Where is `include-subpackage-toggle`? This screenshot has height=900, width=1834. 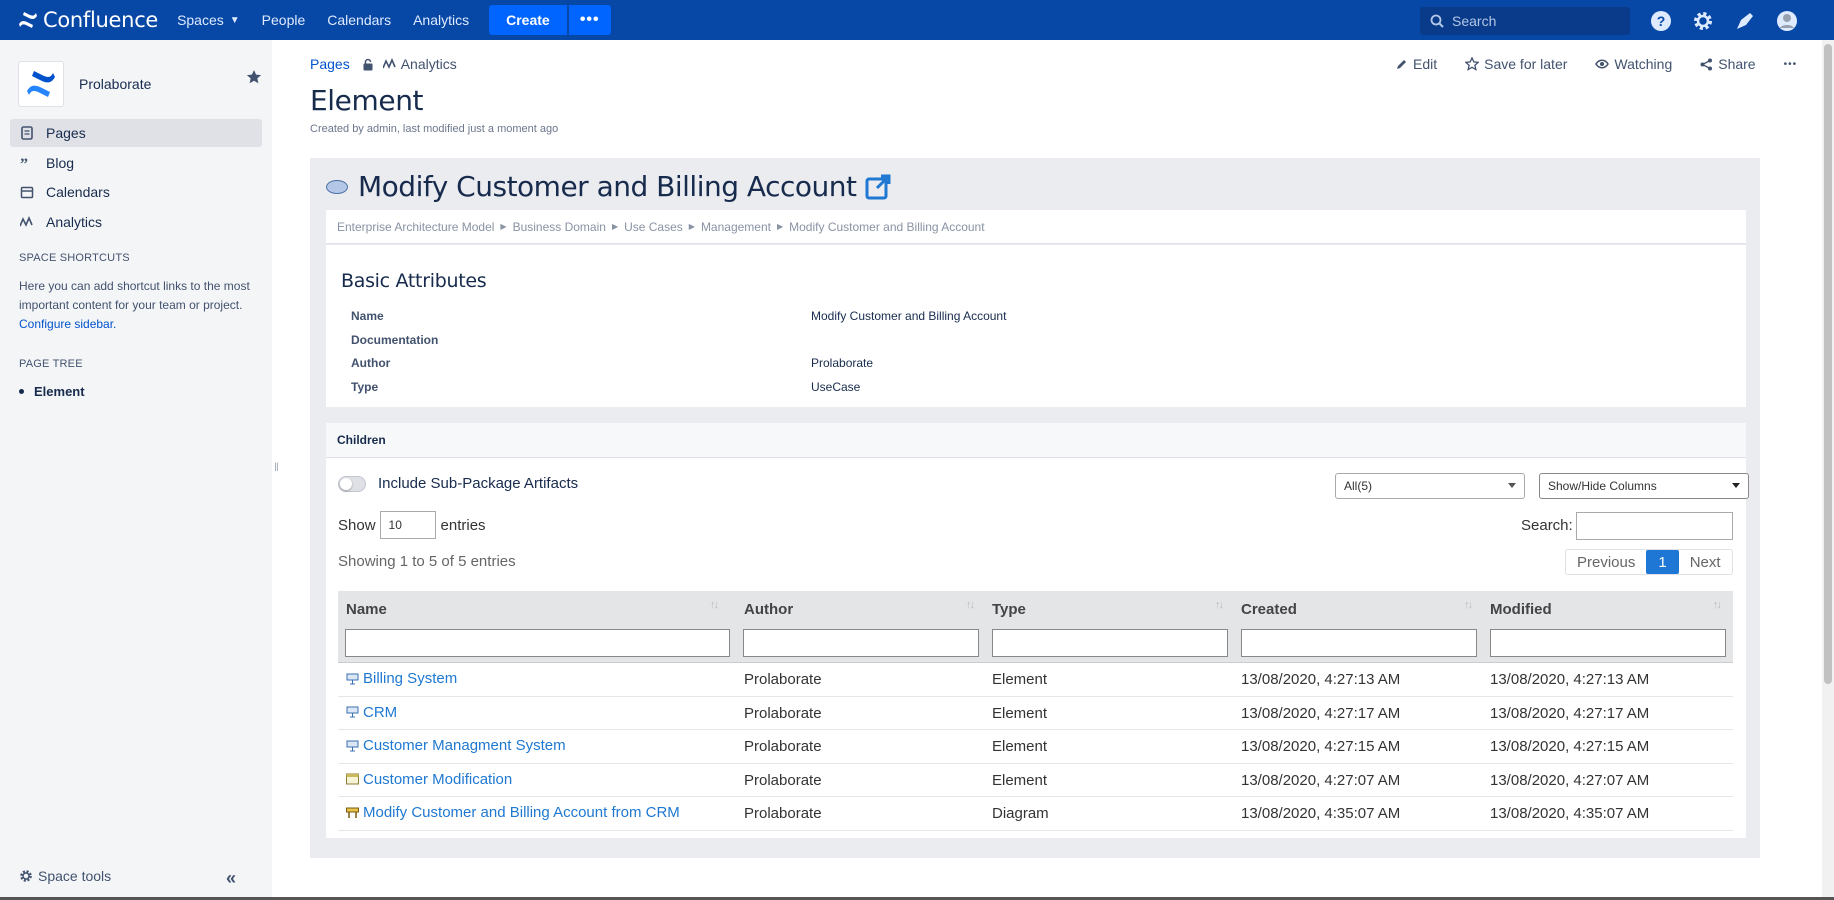 include-subpackage-toggle is located at coordinates (352, 484).